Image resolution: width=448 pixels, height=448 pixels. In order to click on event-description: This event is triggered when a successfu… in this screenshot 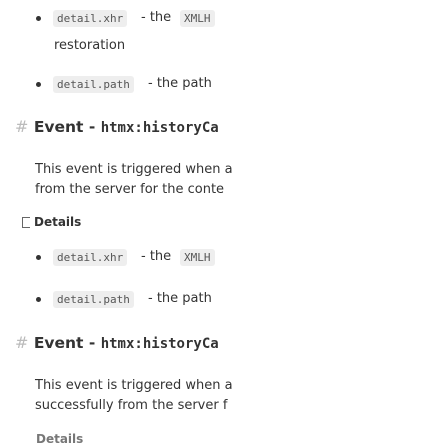, I will do `click(134, 396)`.